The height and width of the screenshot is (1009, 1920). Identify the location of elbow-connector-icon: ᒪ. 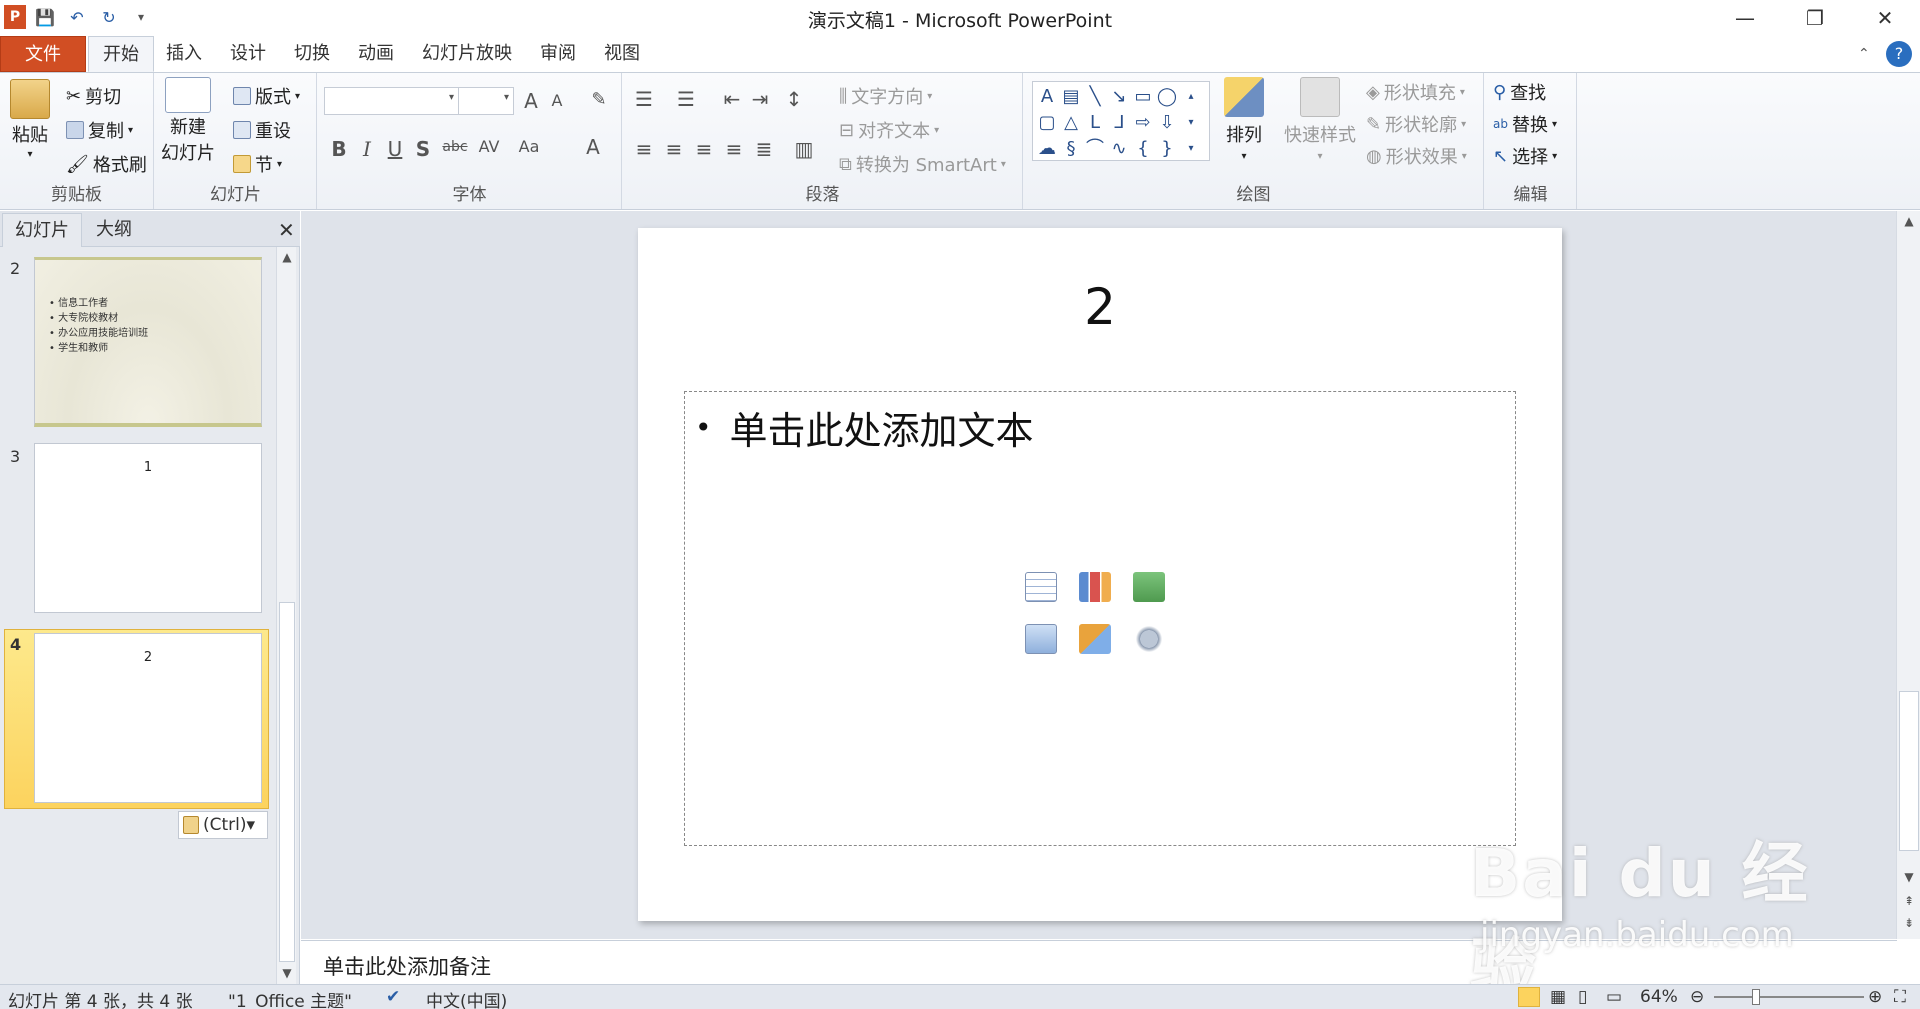
(1095, 123).